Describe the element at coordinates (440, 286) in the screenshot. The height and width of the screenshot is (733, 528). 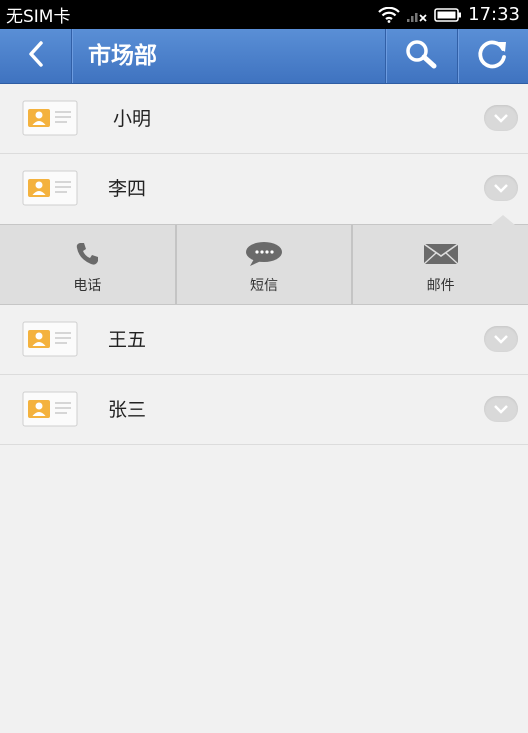
I see `mail-label: 邮件` at that location.